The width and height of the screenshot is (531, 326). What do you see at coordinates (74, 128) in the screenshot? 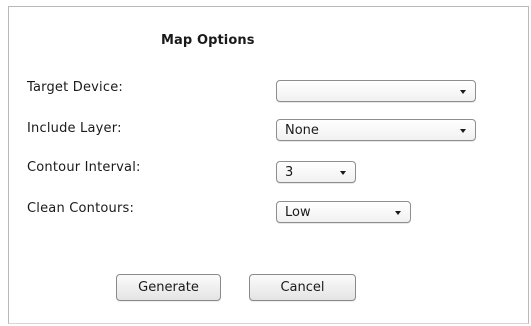
I see `include-layer-label: Include Layer:` at bounding box center [74, 128].